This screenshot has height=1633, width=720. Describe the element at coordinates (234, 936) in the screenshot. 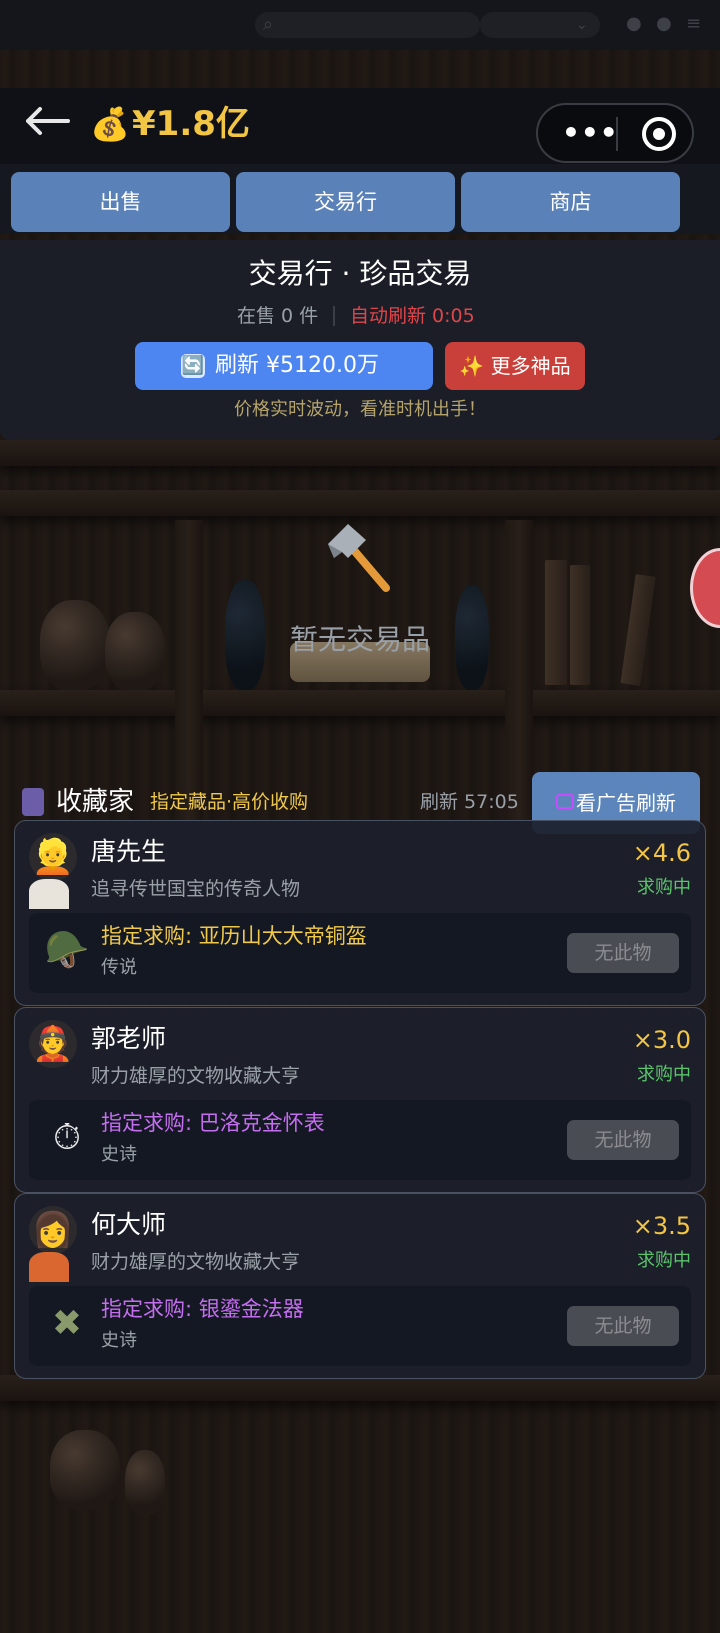

I see `request-item-label: 指定求购: 亚历山大大帝铜盔` at that location.